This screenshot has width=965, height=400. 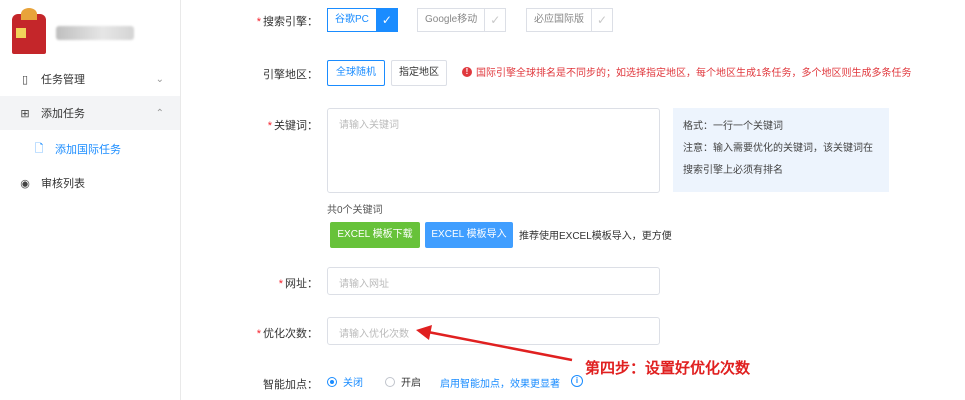 I want to click on annotation-arrow, so click(x=494, y=343).